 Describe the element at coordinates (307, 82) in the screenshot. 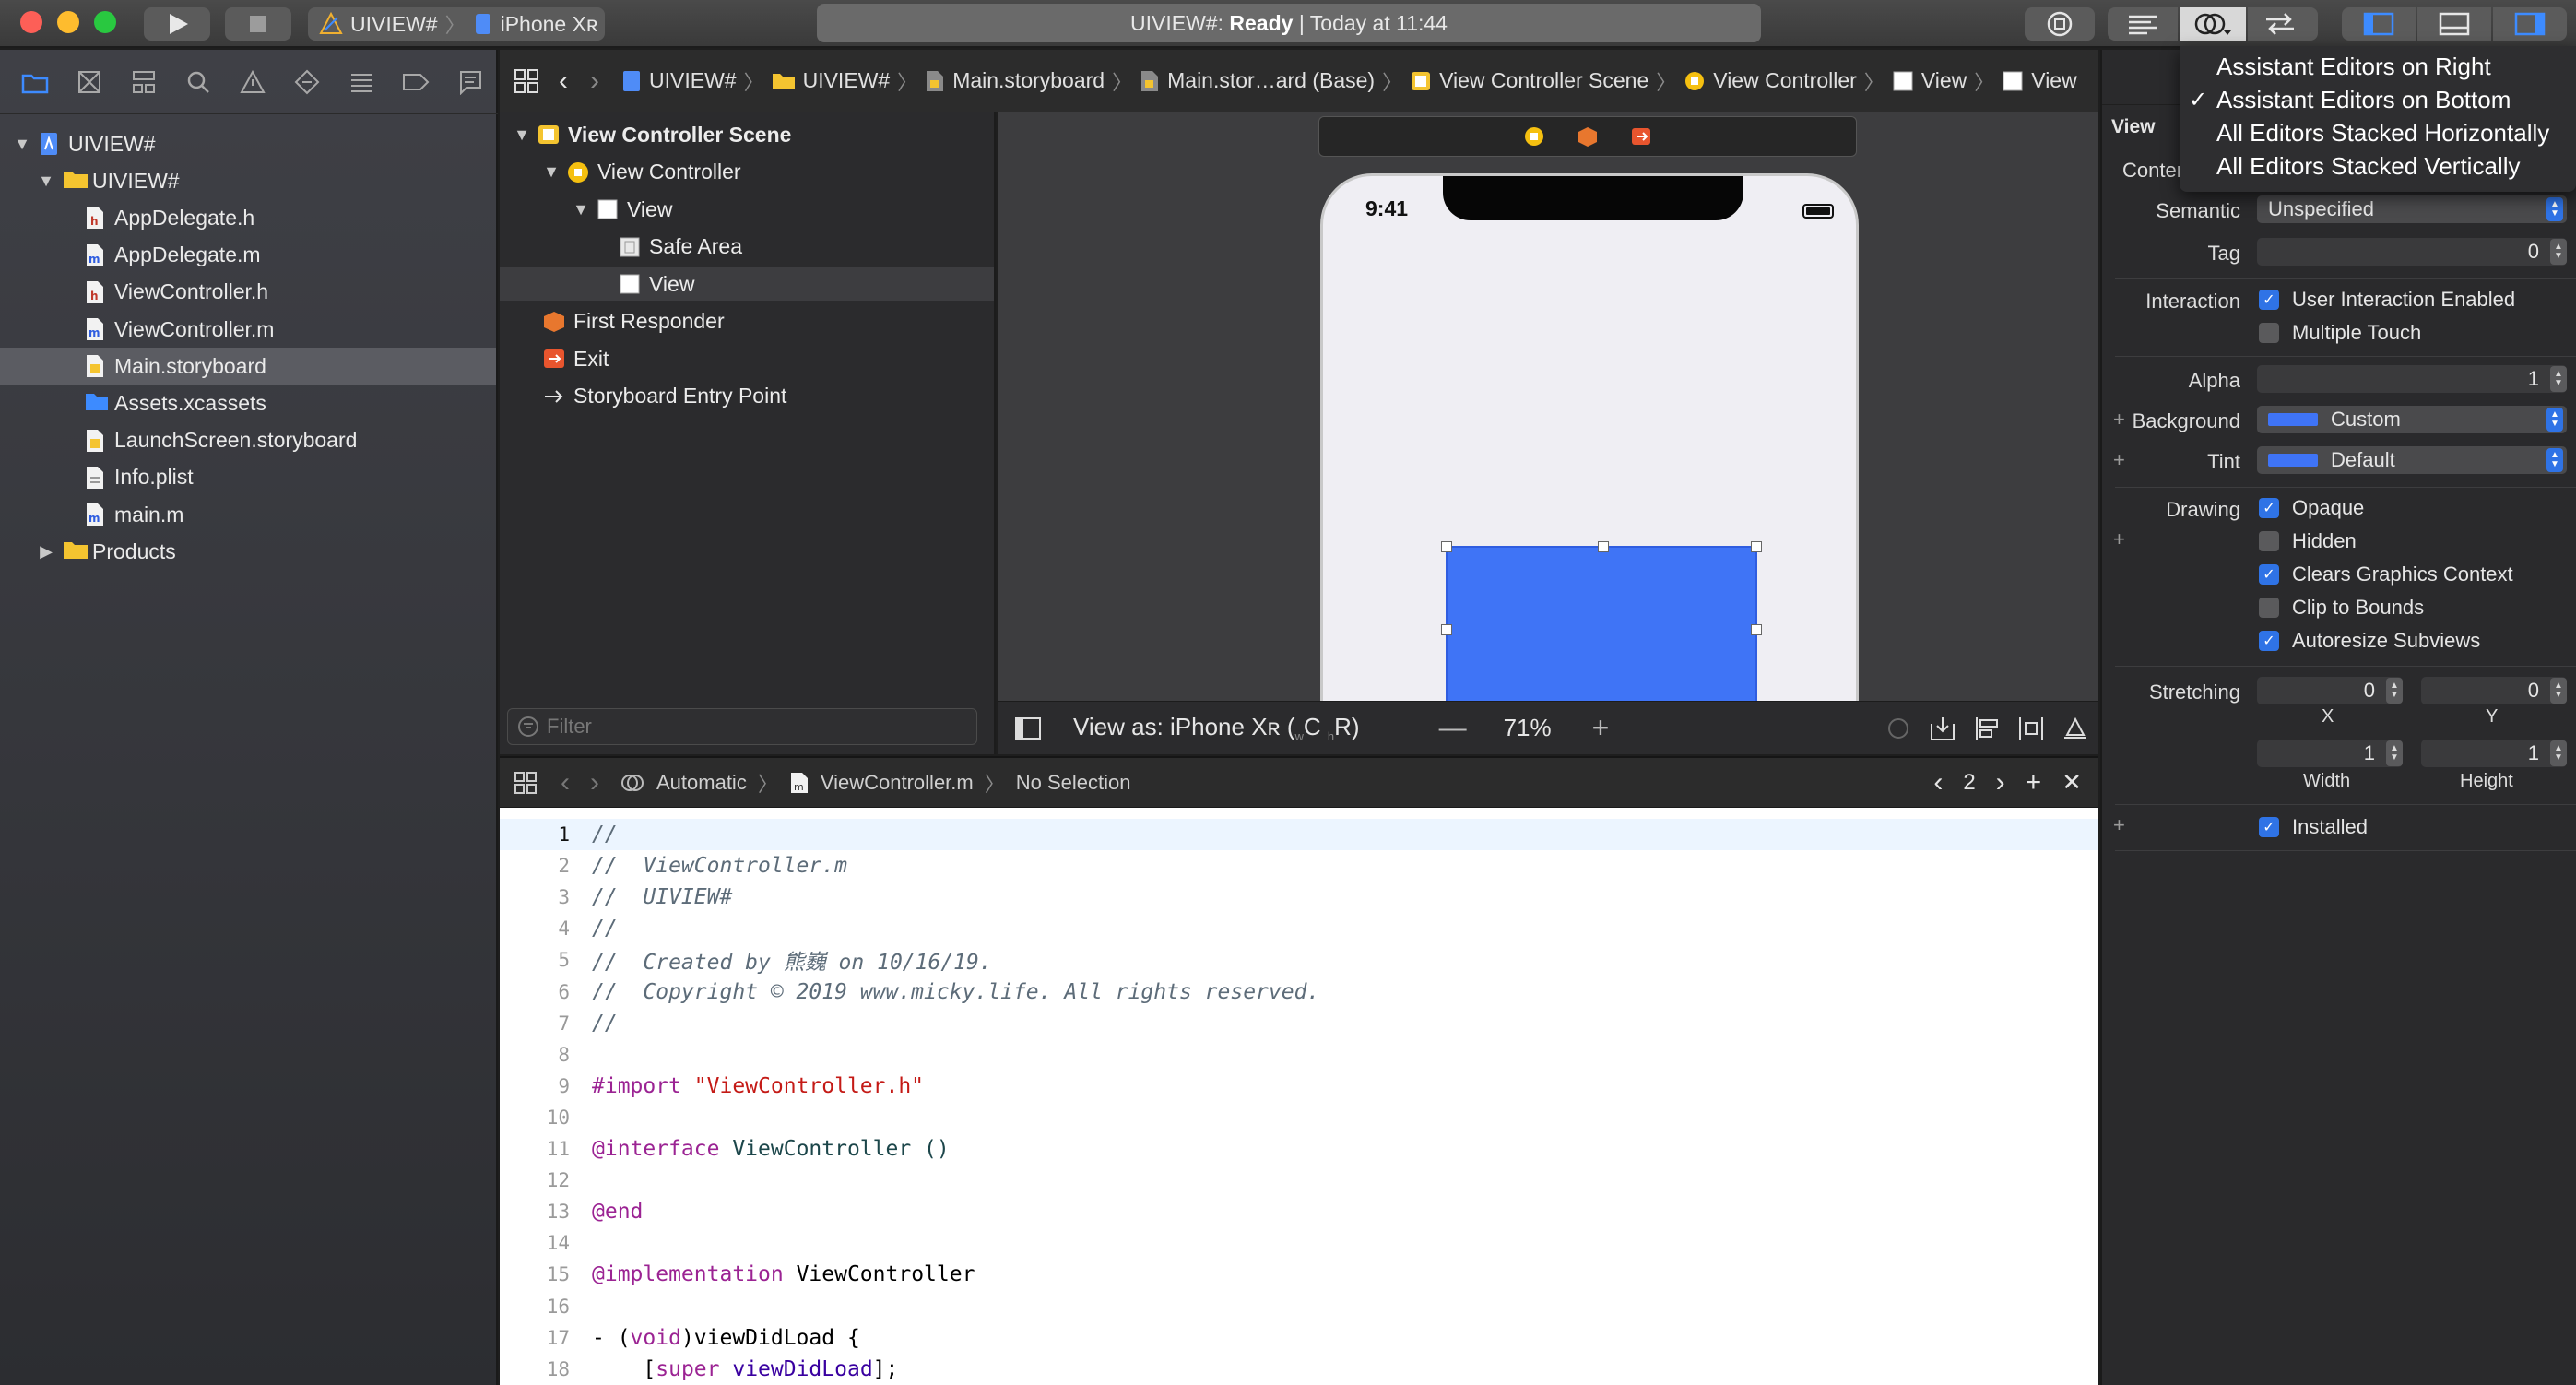

I see `test-navigator-tab` at that location.